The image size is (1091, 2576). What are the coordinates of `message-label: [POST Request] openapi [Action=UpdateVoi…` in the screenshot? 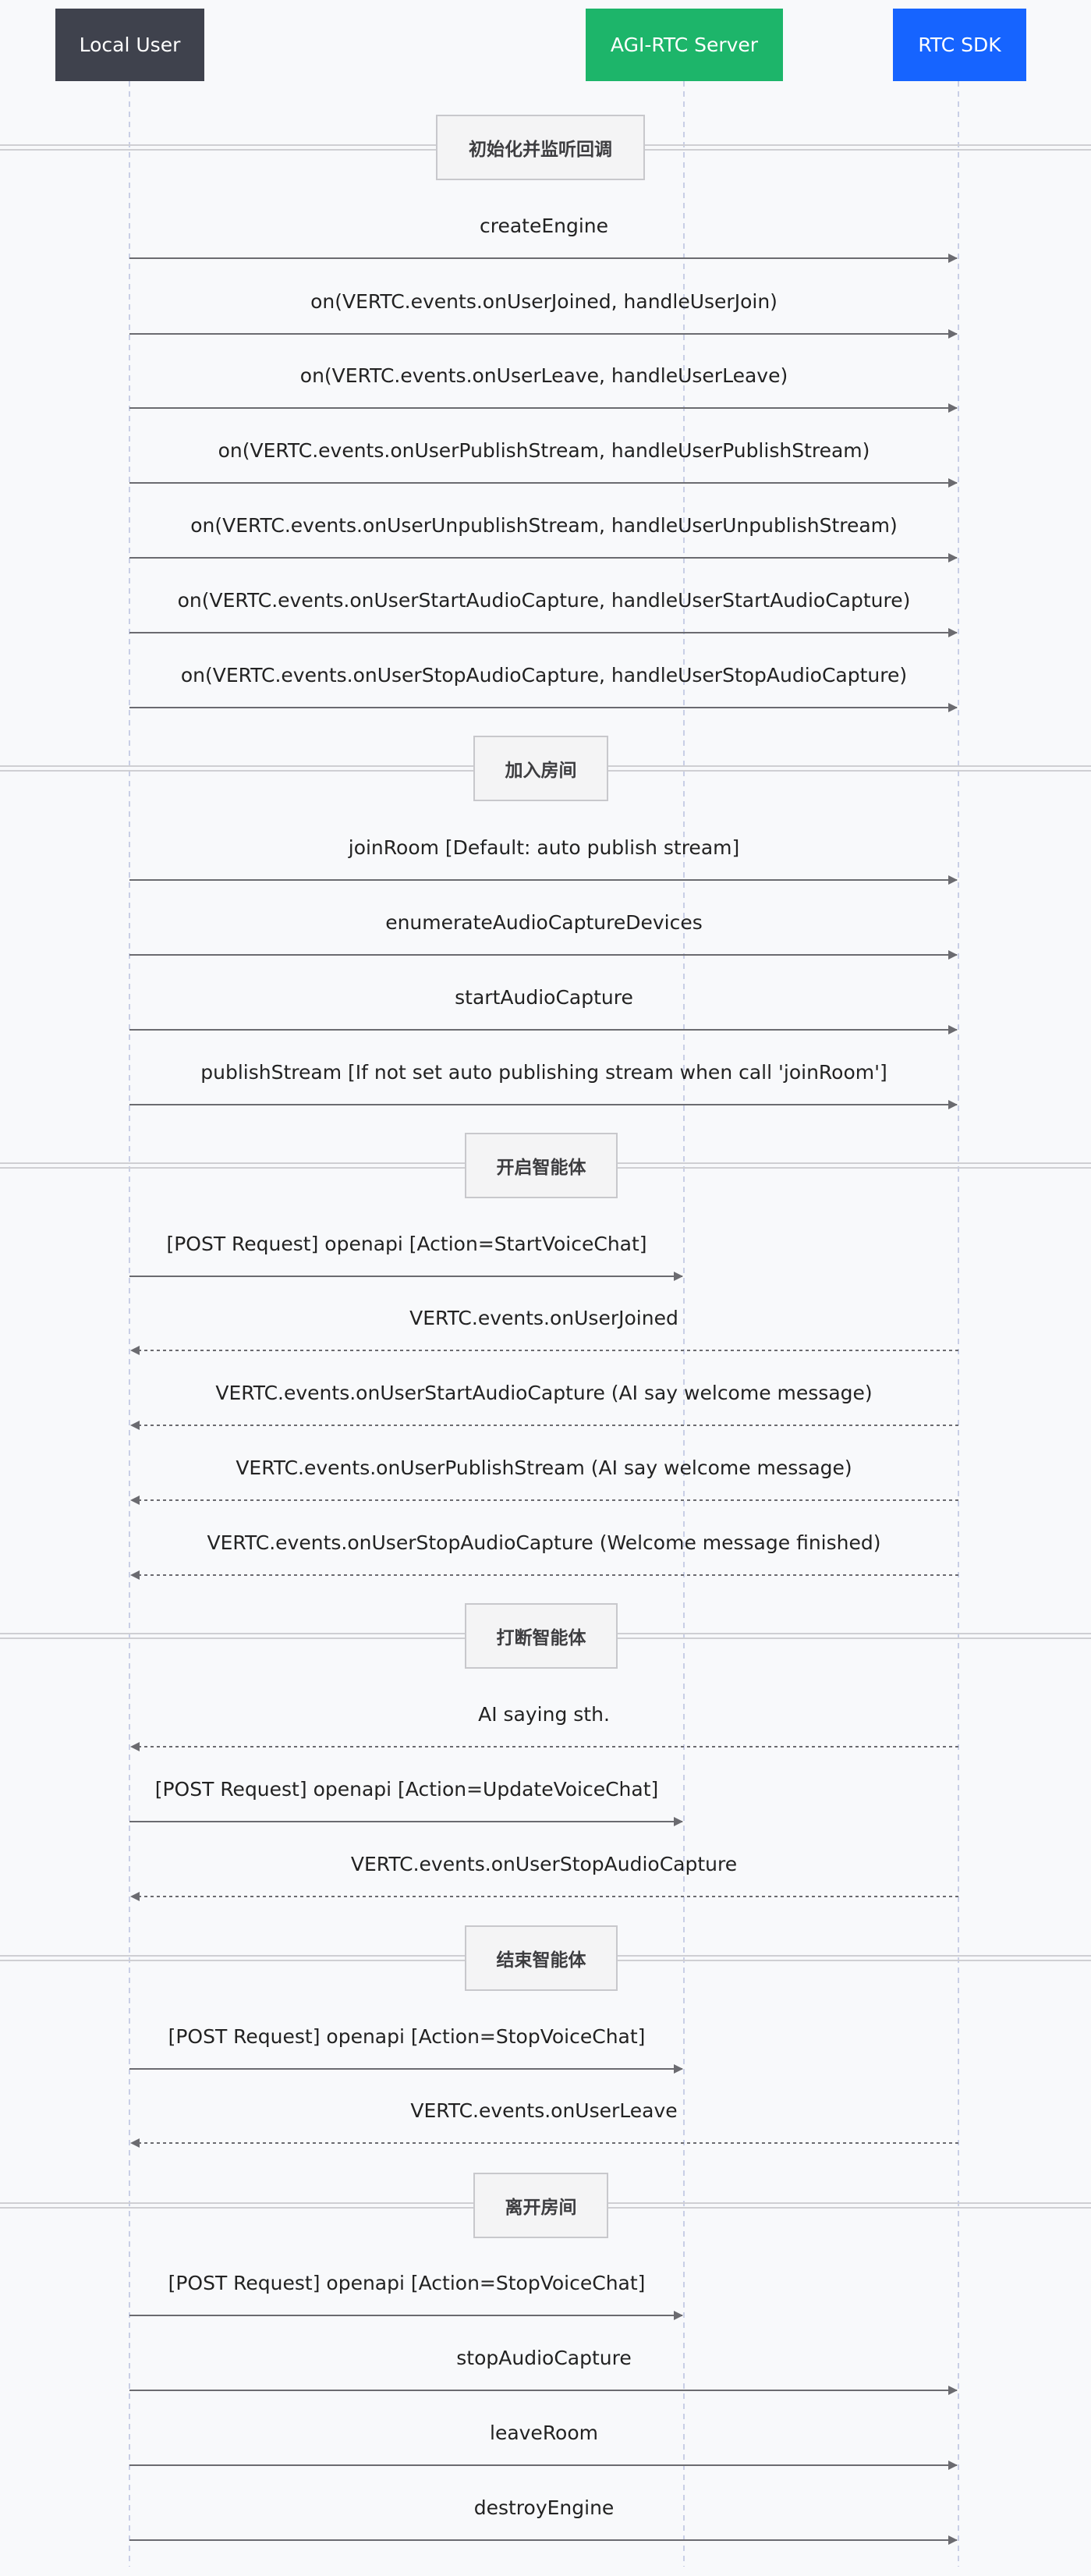 It's located at (406, 1789).